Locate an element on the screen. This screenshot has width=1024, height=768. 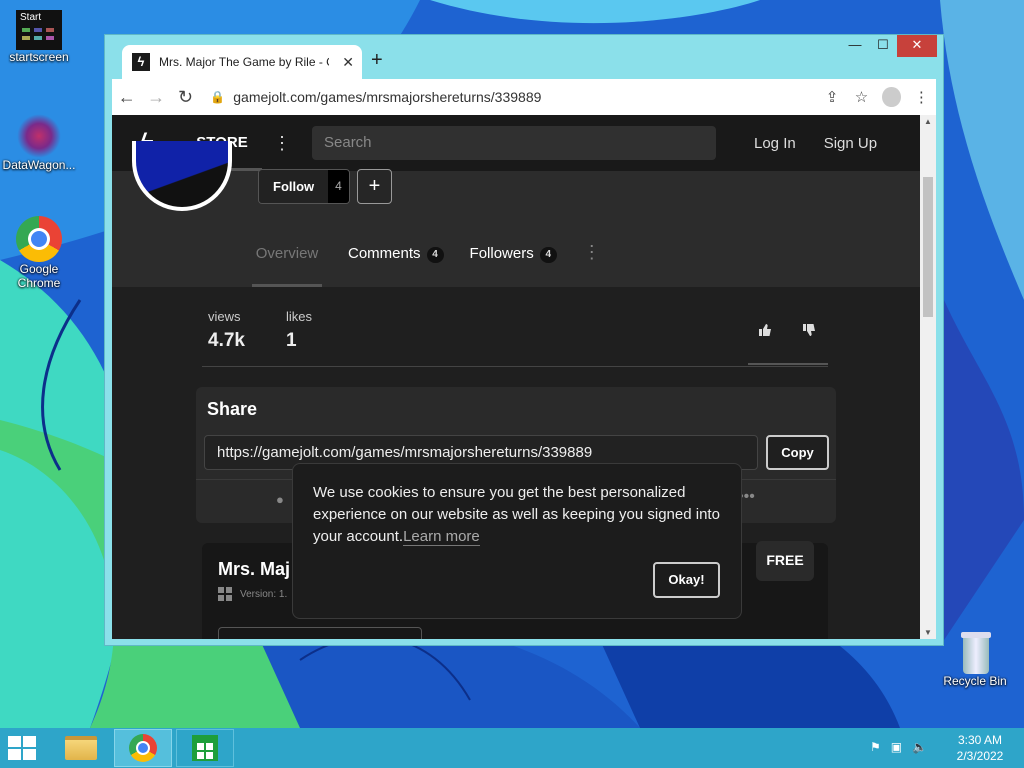
views-value: 4.7k is located at coordinates (226, 340).